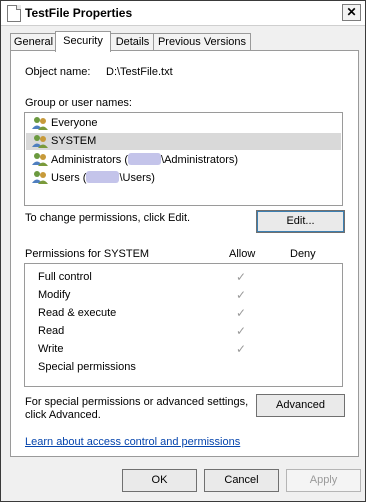 Image resolution: width=366 pixels, height=502 pixels. I want to click on list-item: Administrators ( \Administrators), so click(183, 159).